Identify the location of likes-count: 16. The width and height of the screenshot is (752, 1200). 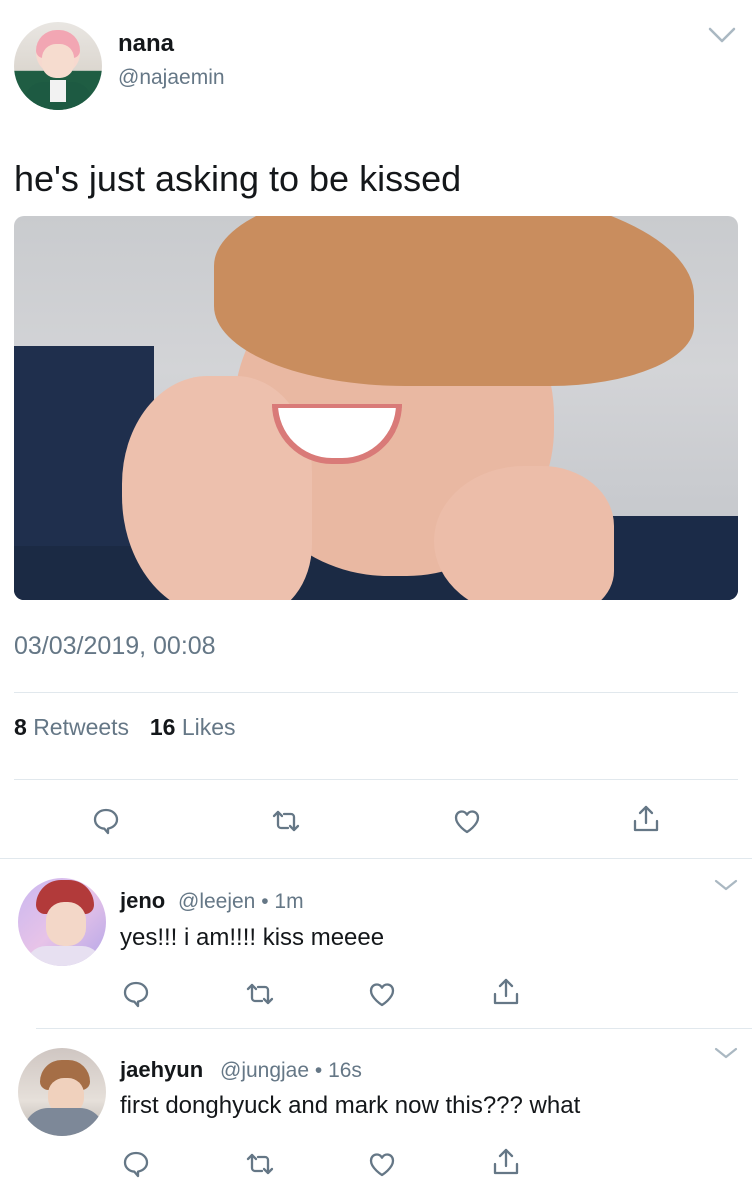
(163, 727).